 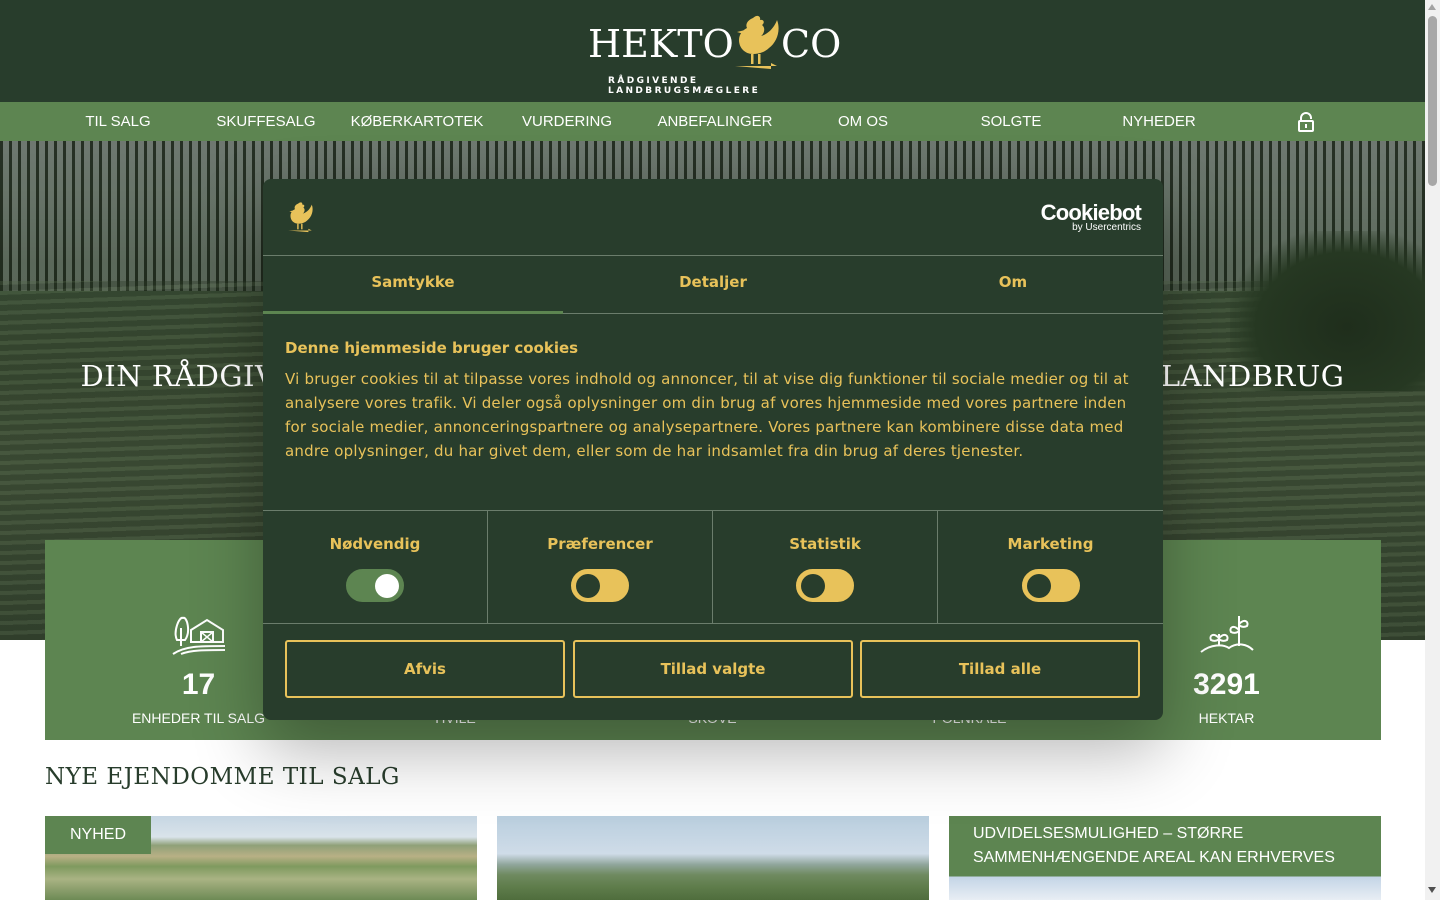 I want to click on statistics-toggle, so click(x=825, y=585).